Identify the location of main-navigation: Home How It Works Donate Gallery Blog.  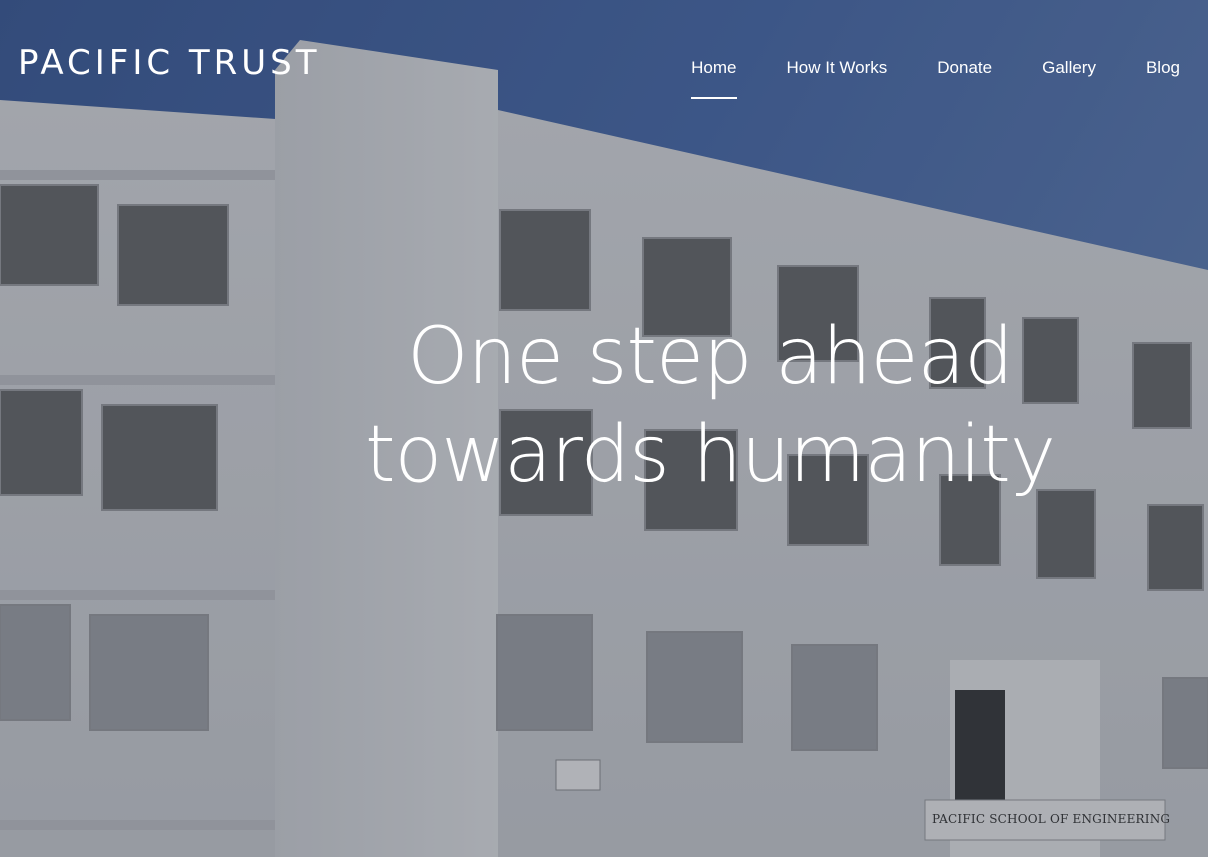
(935, 77).